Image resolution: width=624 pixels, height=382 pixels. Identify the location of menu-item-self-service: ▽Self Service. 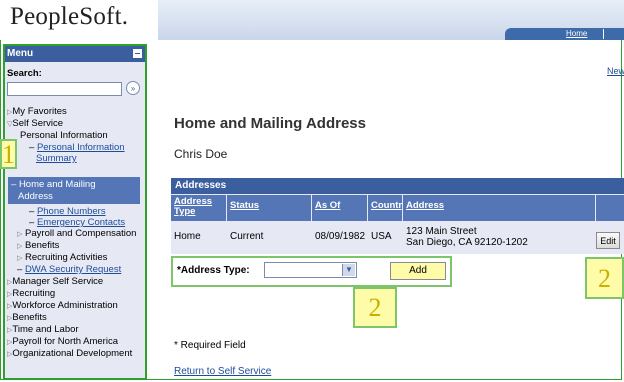
(35, 123).